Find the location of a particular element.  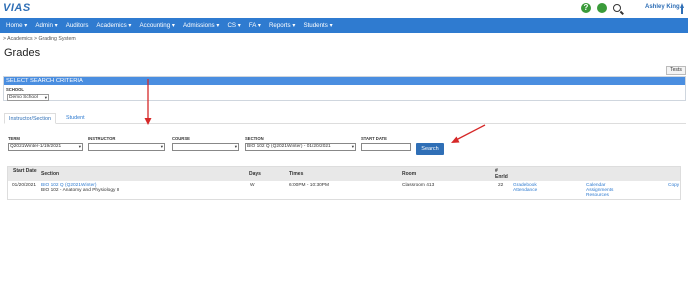

app-logo: VIAS is located at coordinates (17, 8).